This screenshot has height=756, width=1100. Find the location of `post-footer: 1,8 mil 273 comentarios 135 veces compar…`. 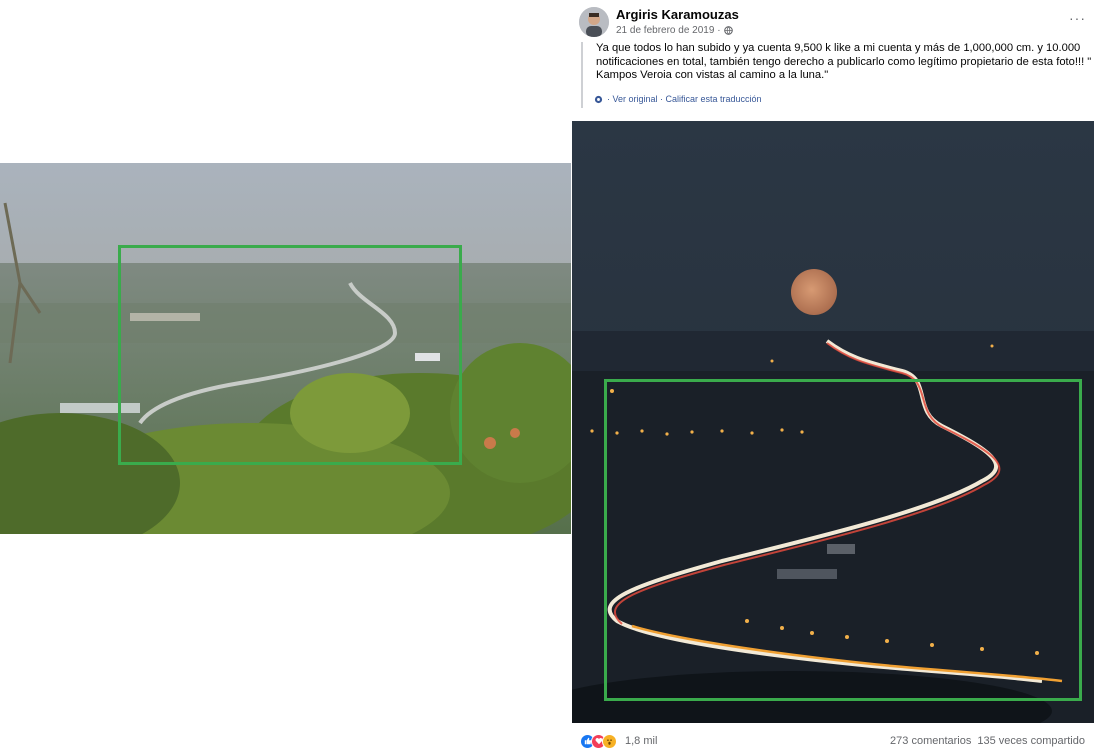

post-footer: 1,8 mil 273 comentarios 135 veces compar… is located at coordinates (832, 741).